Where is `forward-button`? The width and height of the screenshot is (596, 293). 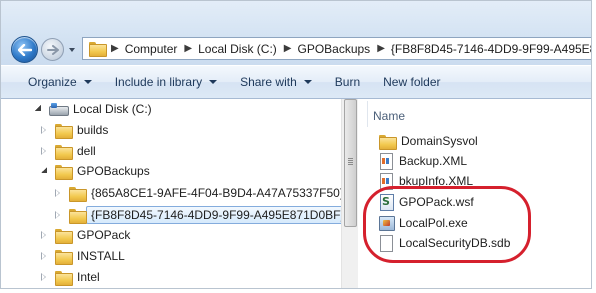 forward-button is located at coordinates (52, 49).